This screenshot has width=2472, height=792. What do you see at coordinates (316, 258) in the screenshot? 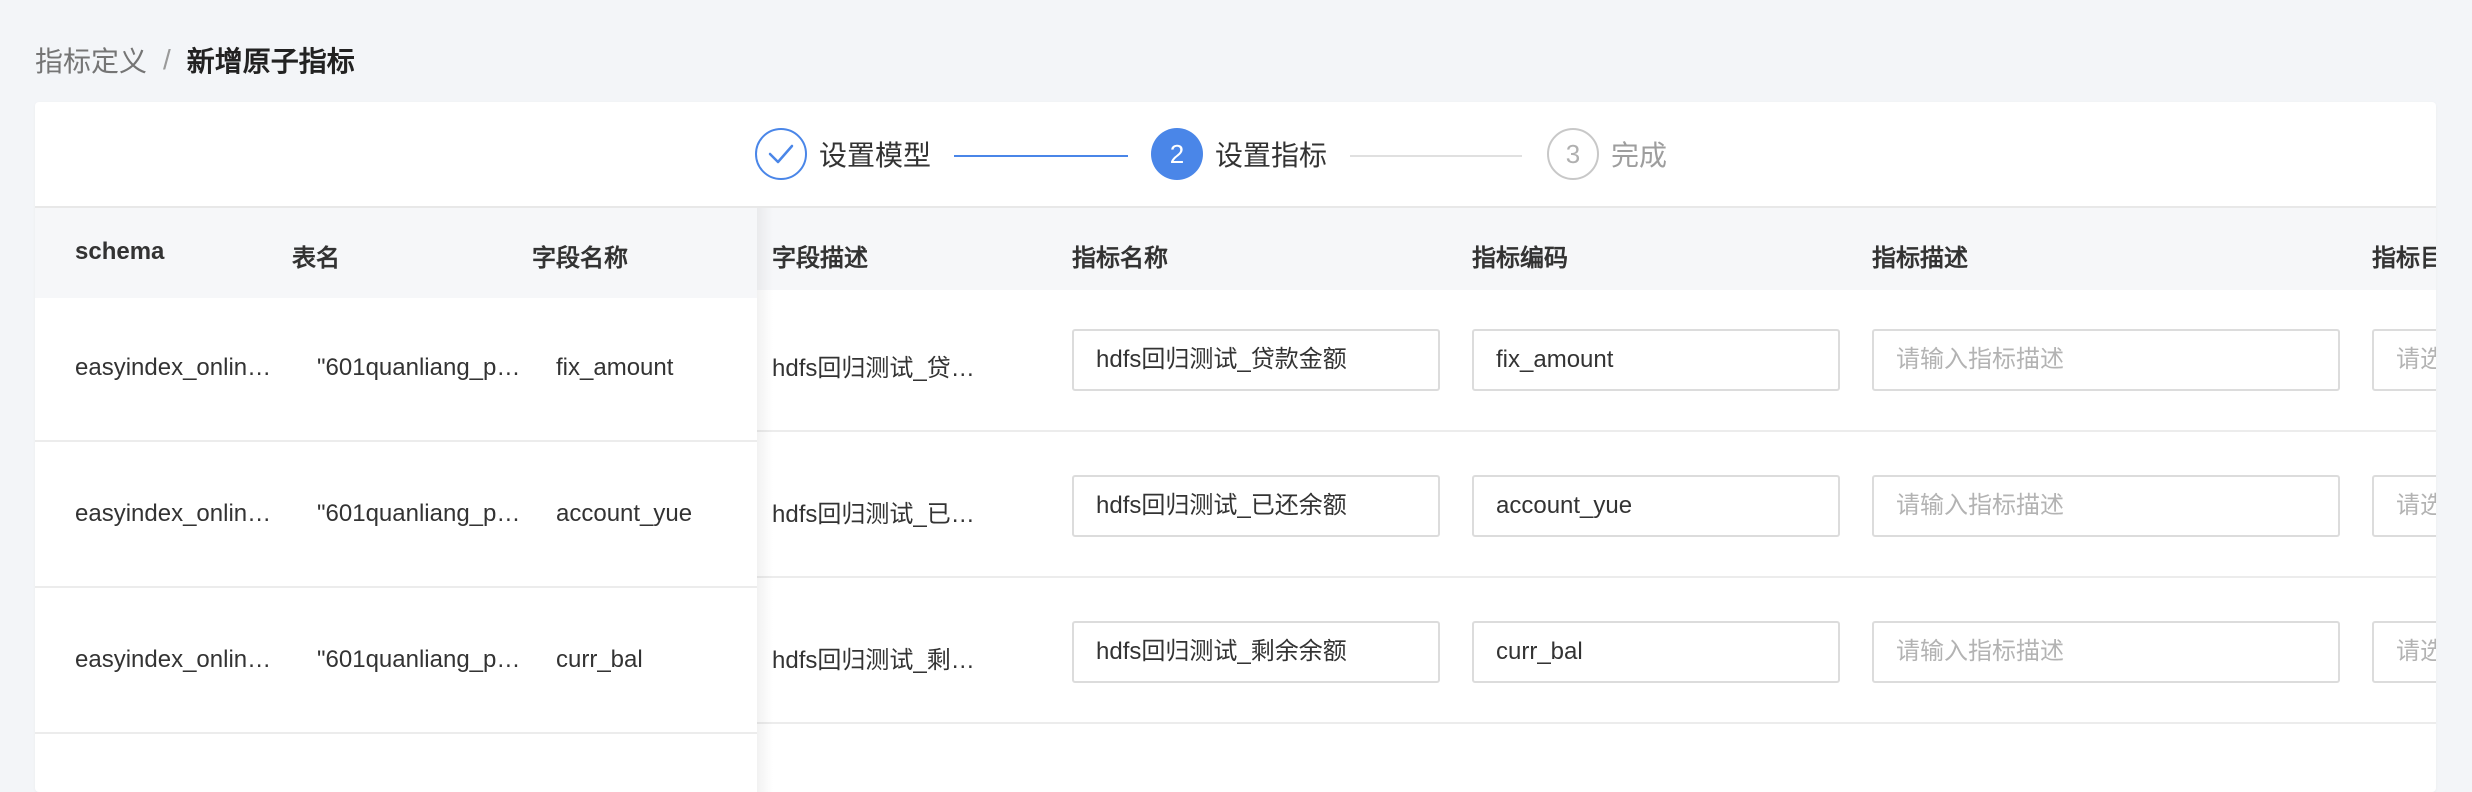
I see `col-table-name: 表名` at bounding box center [316, 258].